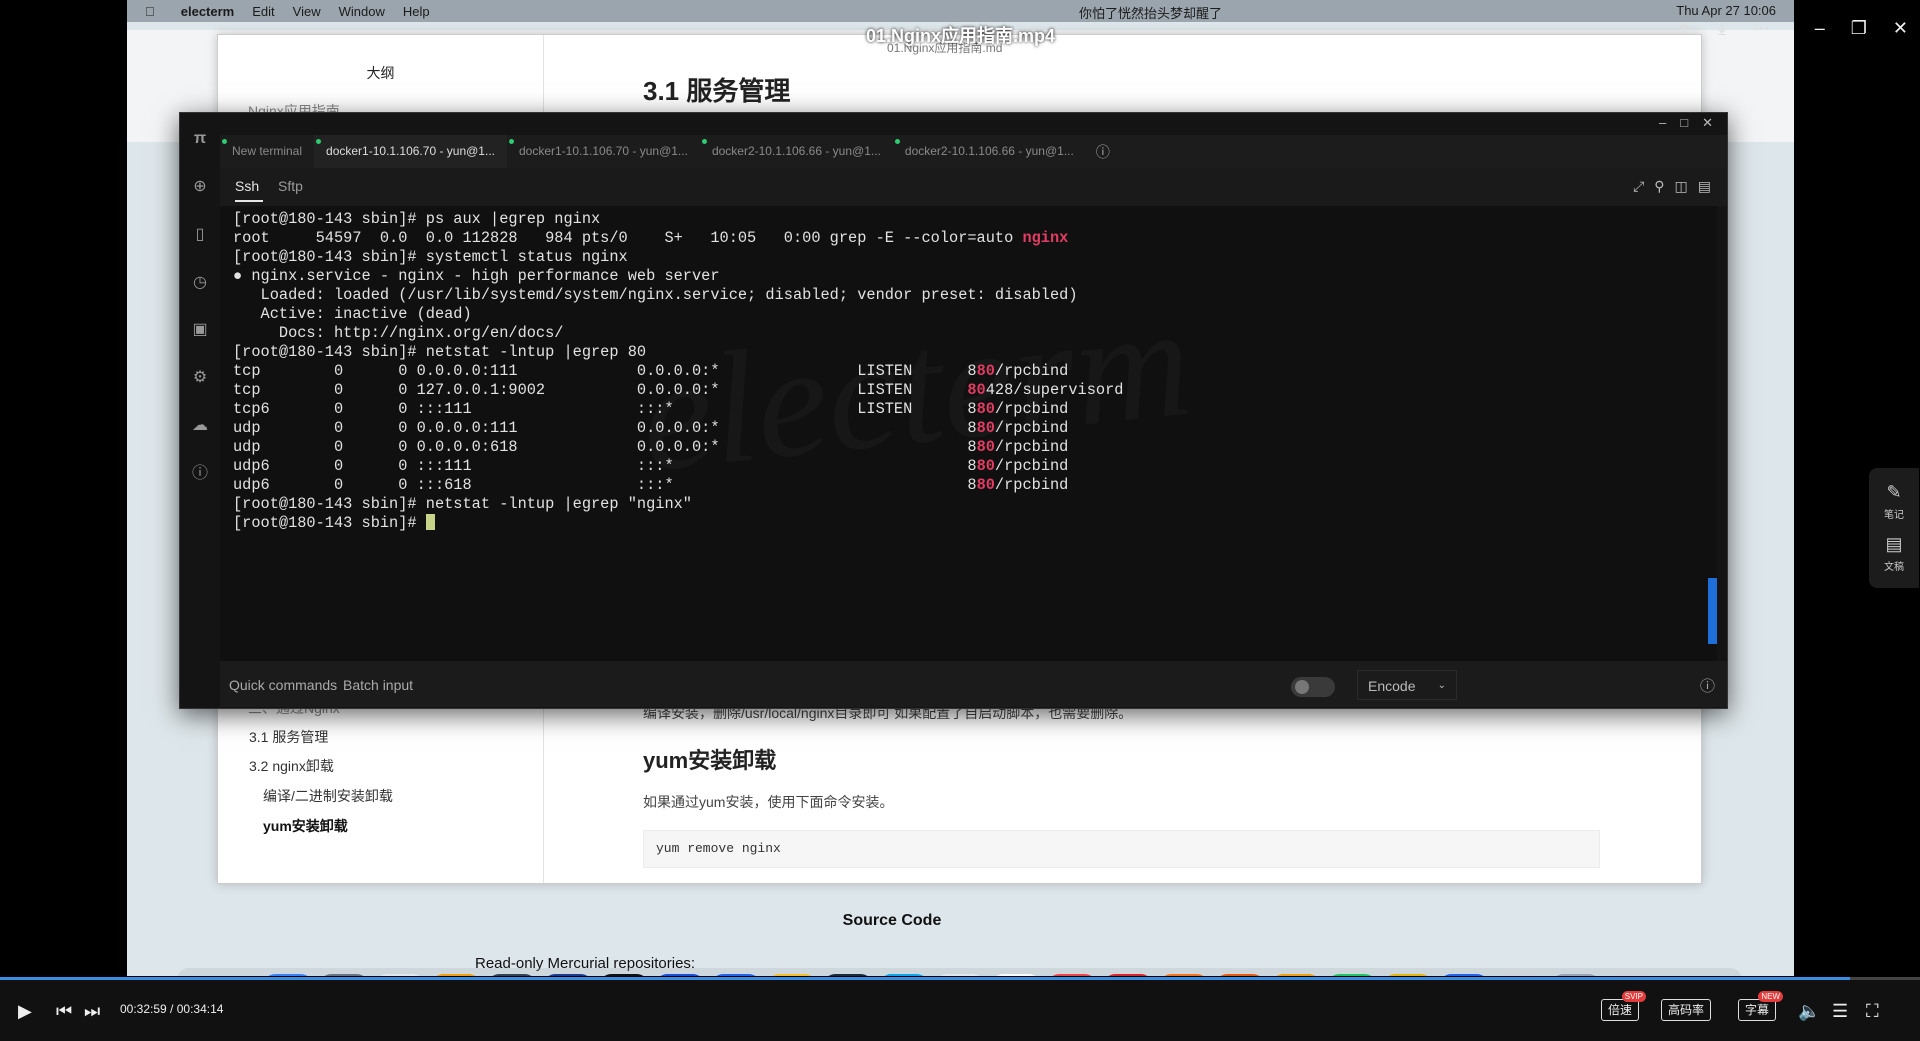  What do you see at coordinates (283, 685) in the screenshot?
I see `quick-commands-button: Quick commands` at bounding box center [283, 685].